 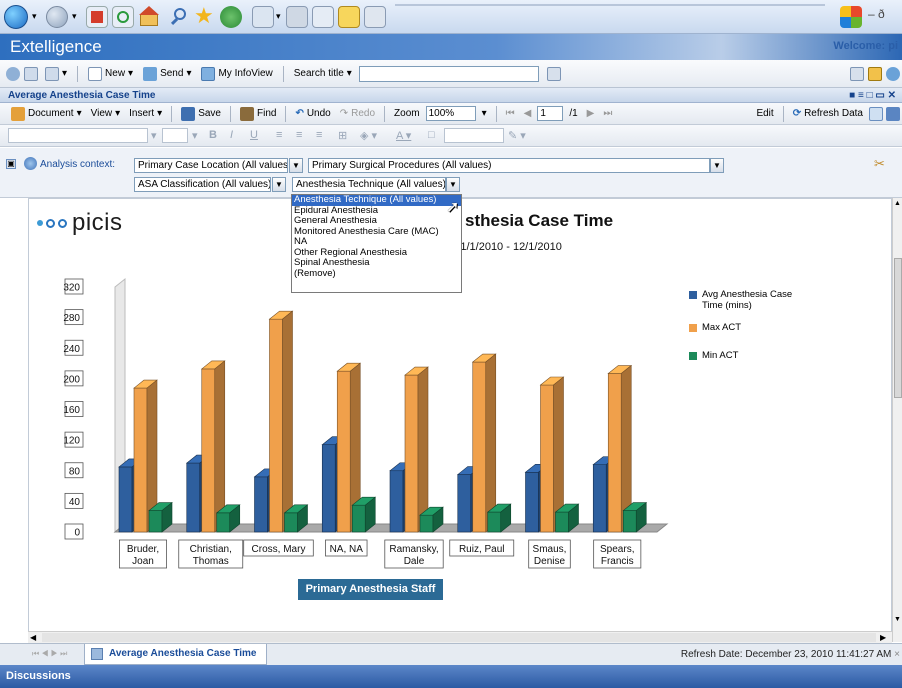 What do you see at coordinates (376, 200) in the screenshot?
I see `option-all-values: Anesthesia Technique (All values)` at bounding box center [376, 200].